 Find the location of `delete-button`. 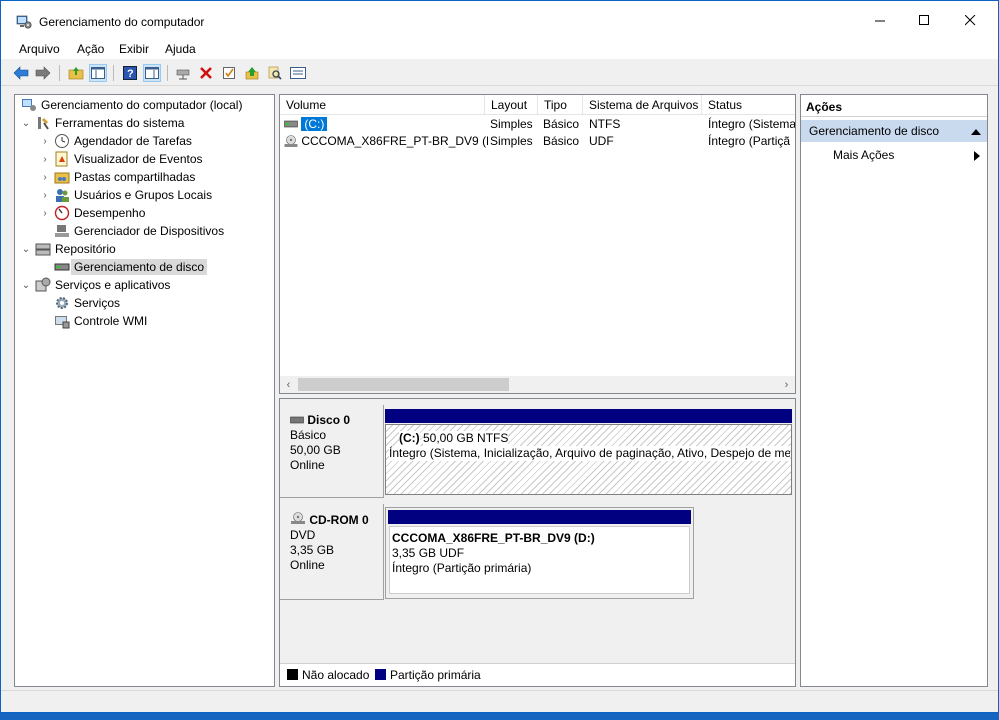

delete-button is located at coordinates (206, 73).